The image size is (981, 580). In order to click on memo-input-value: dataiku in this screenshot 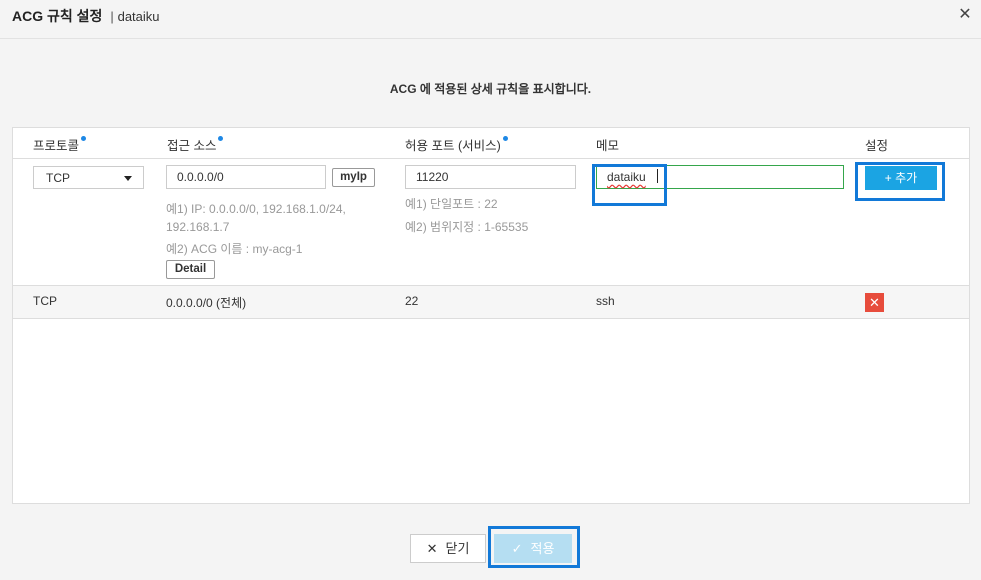, I will do `click(626, 177)`.